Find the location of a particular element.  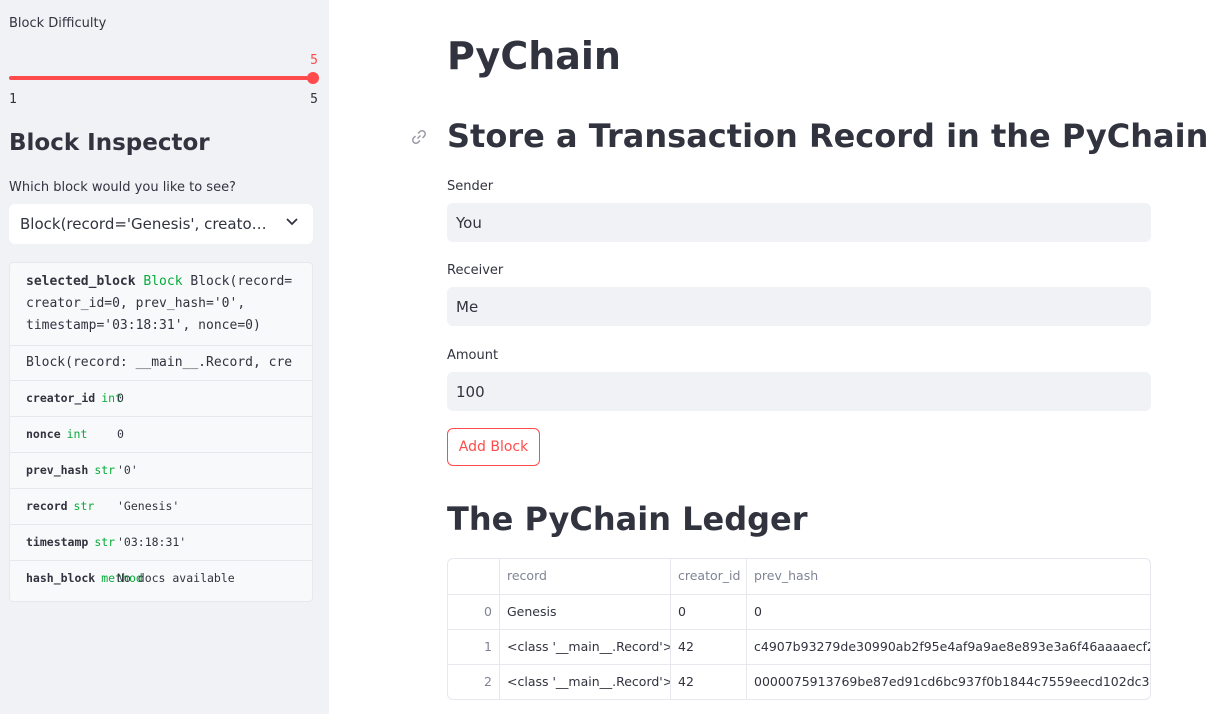

table-row: 0 Genesis 0 0 is located at coordinates (799, 612).